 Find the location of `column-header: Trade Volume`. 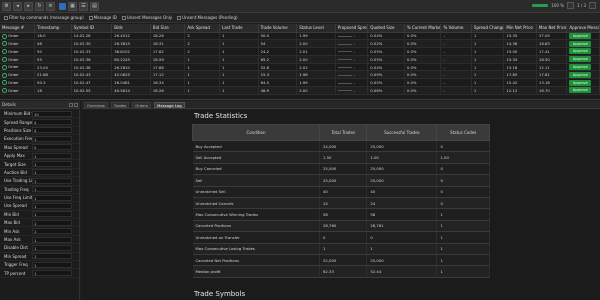

column-header: Trade Volume is located at coordinates (278, 28).